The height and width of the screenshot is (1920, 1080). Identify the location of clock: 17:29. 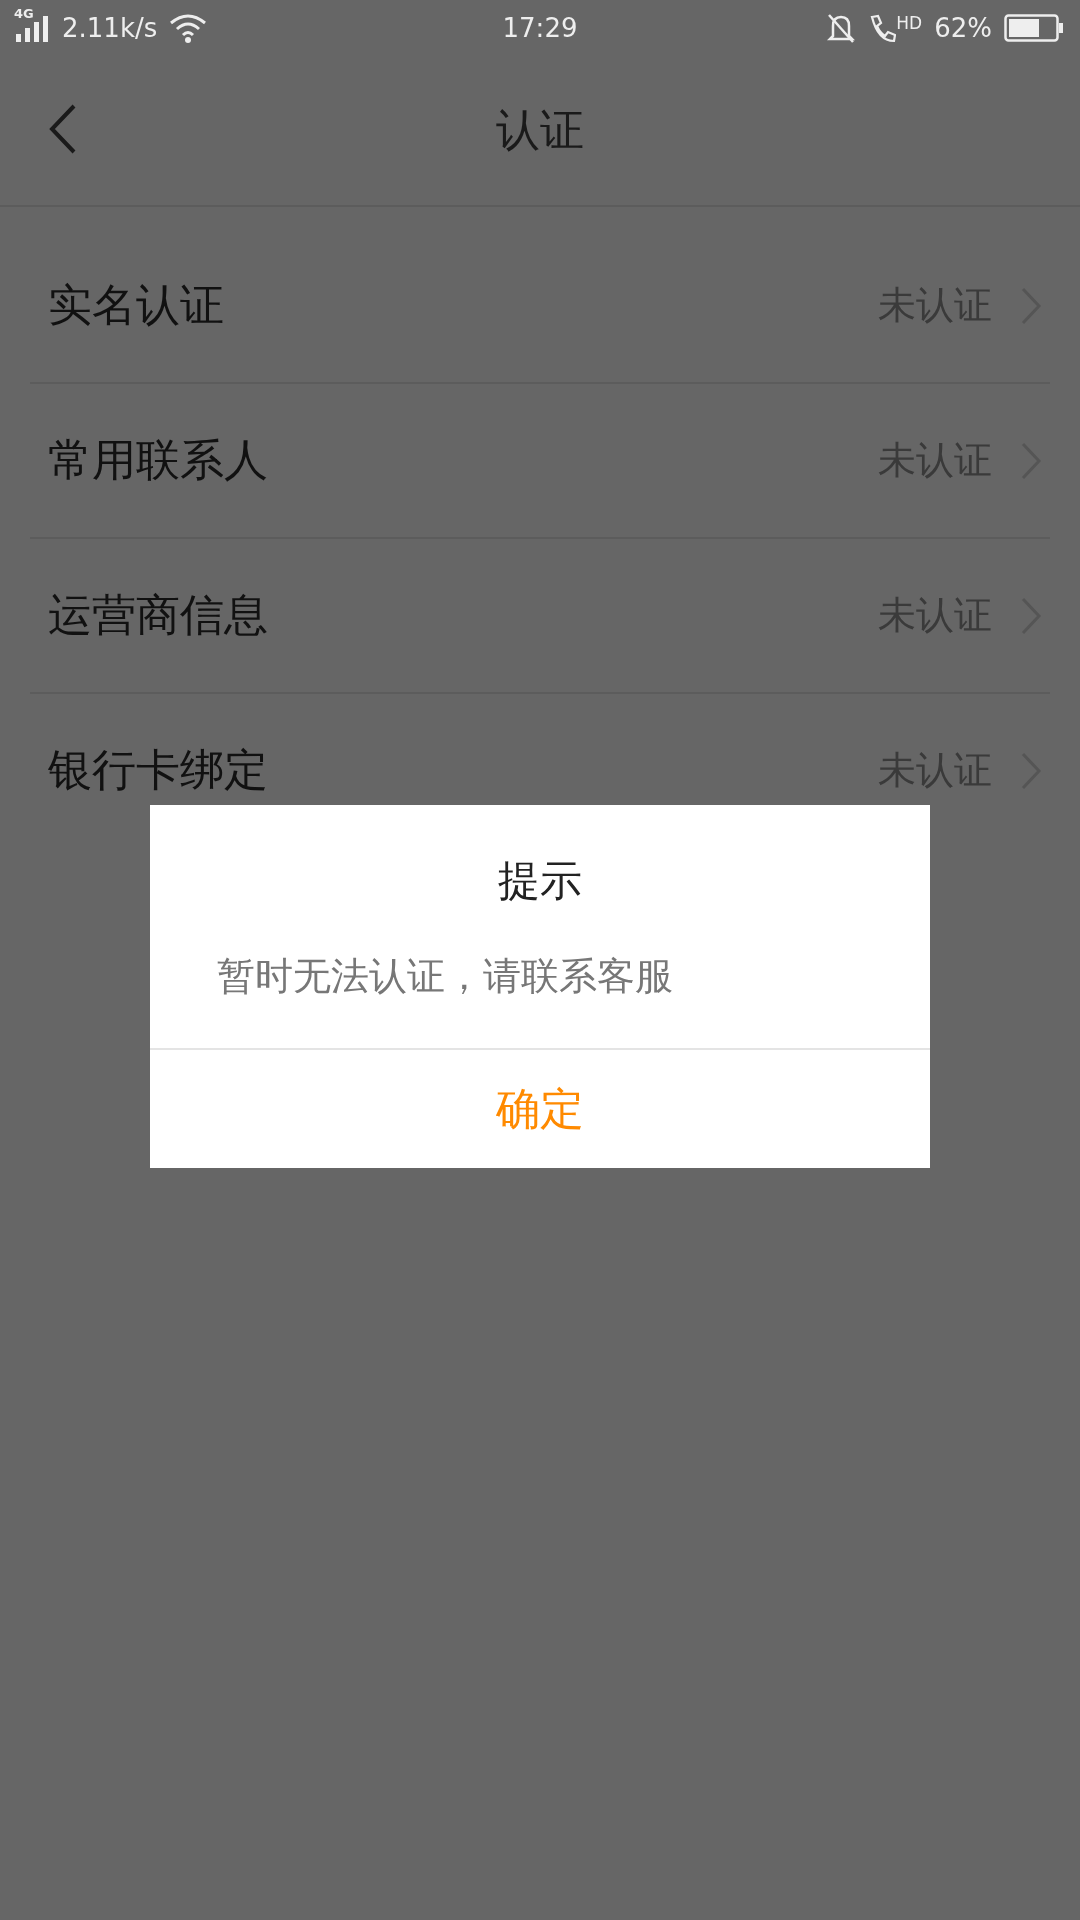
(540, 27).